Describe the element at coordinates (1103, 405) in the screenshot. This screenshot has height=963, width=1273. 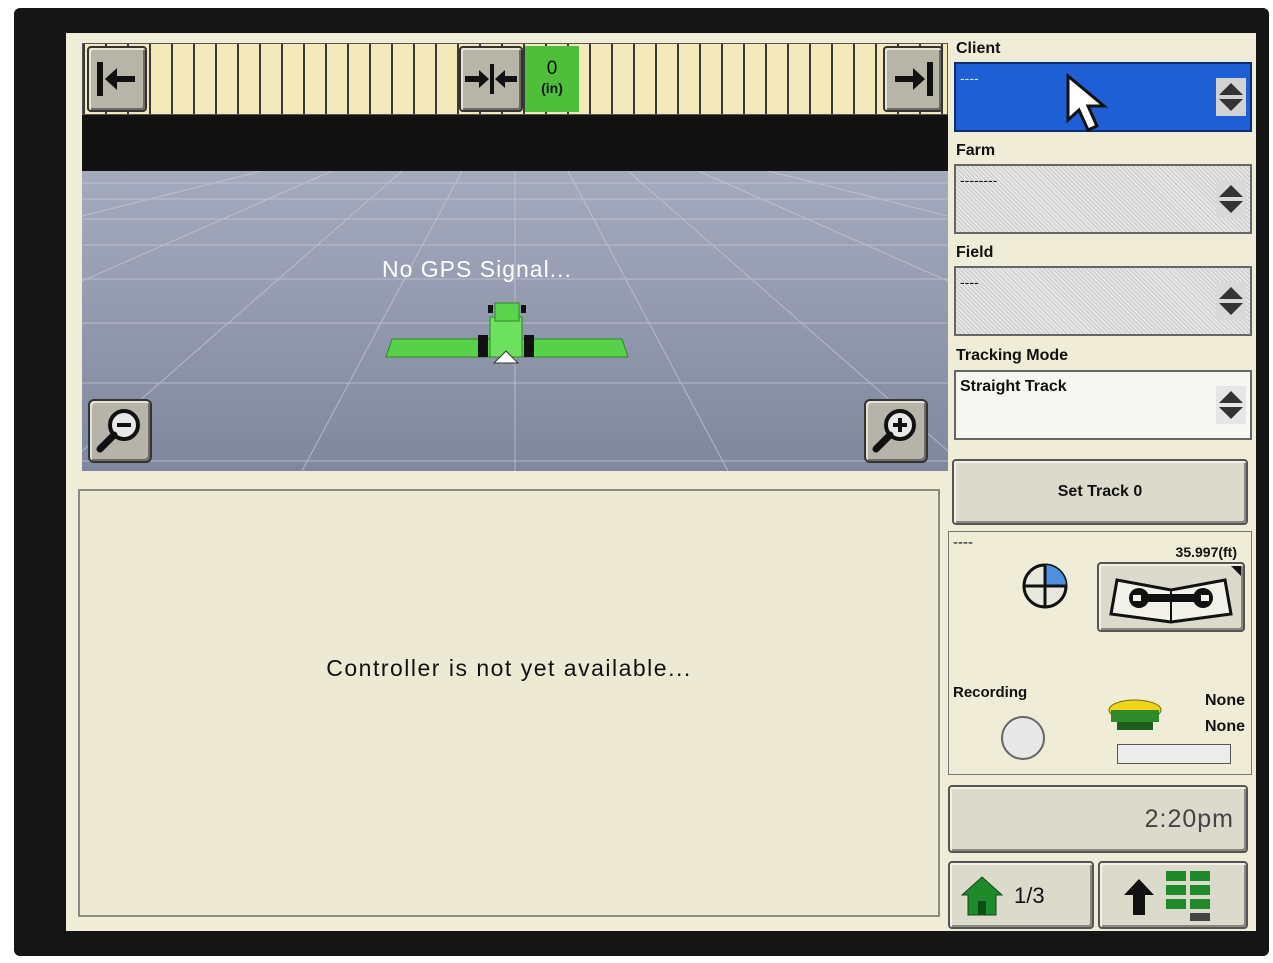
I see `tracking-mode-dropdown: Straight Track` at that location.